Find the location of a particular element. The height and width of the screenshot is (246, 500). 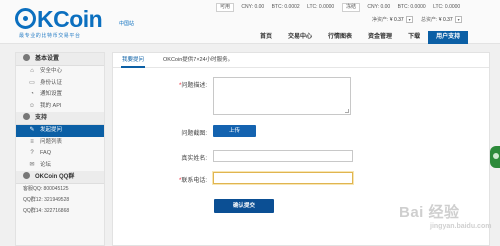

sidebar-item-identity: ▭ 身份认证 is located at coordinates (60, 84).